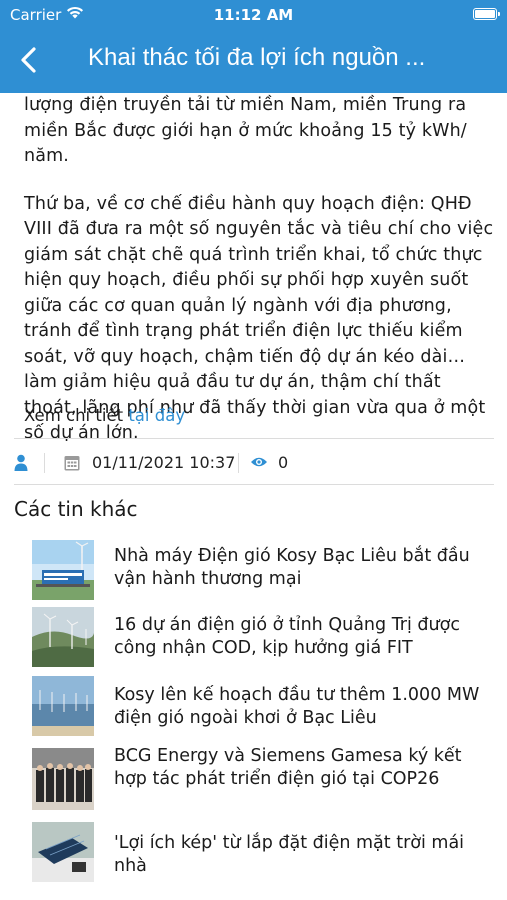 The width and height of the screenshot is (507, 900). I want to click on read-more-label: Xem chi tiết, so click(74, 415).